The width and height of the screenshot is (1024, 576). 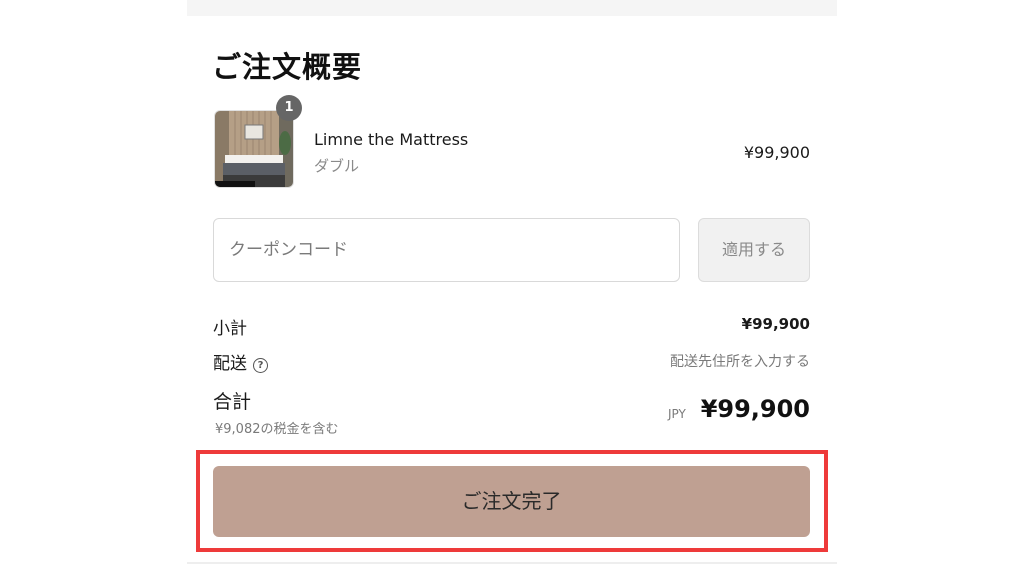 I want to click on total-label: 合計, so click(x=232, y=402).